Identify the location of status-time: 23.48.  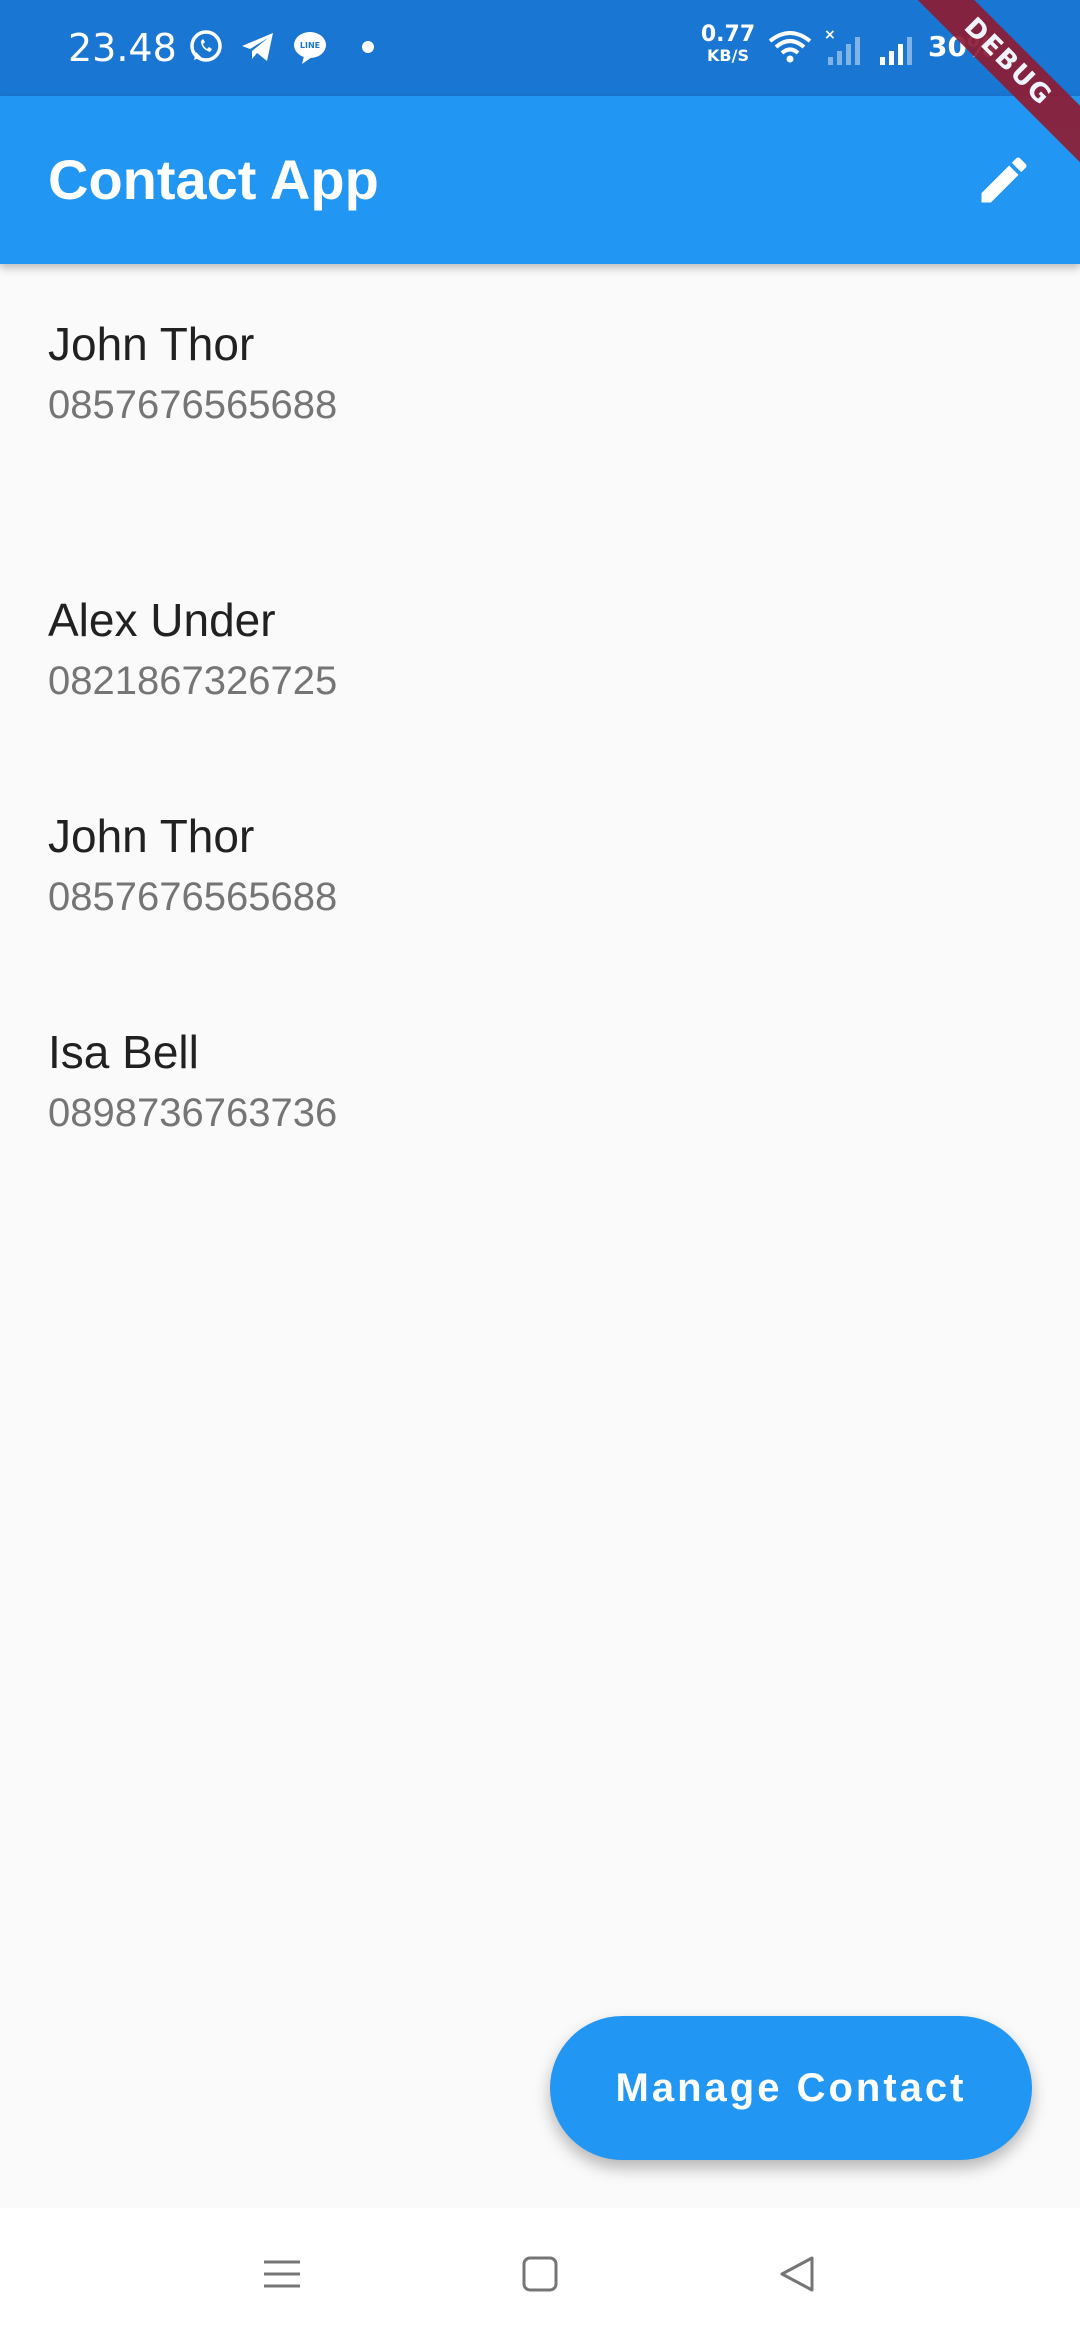
(122, 48).